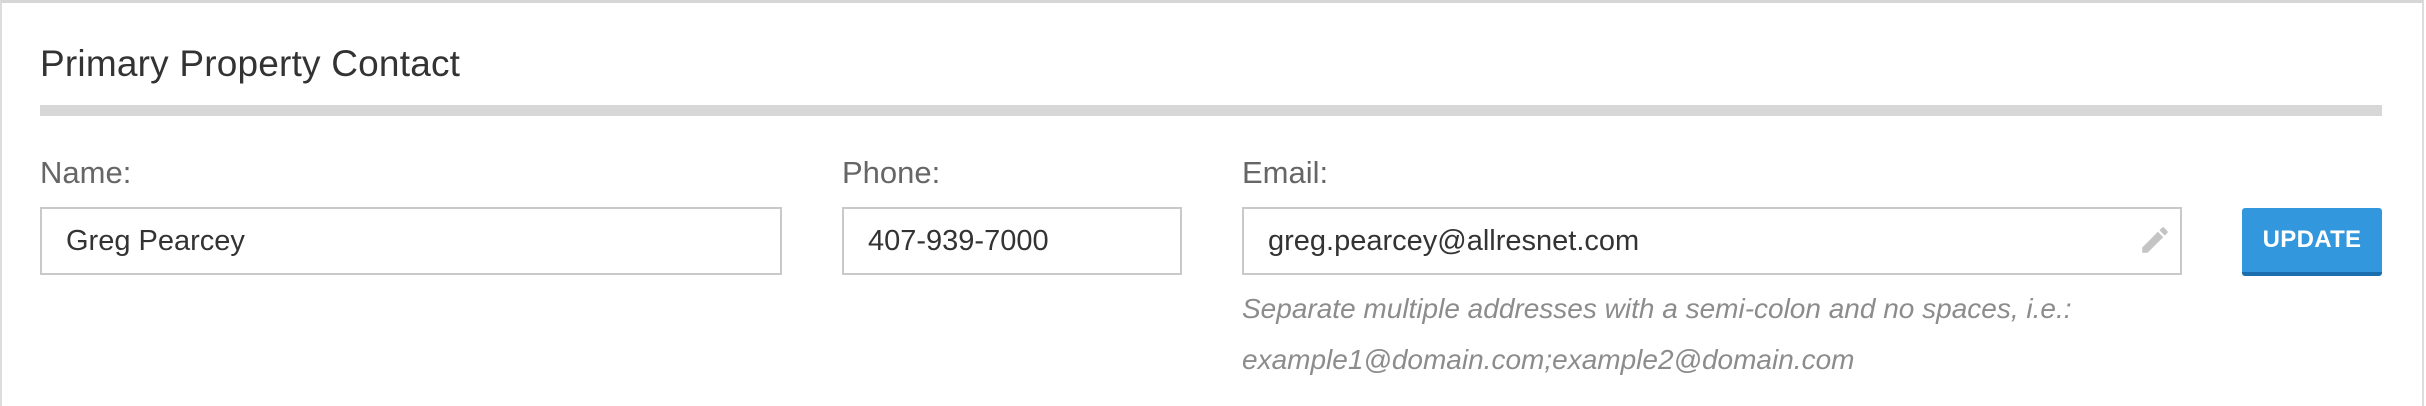 The height and width of the screenshot is (406, 2426). What do you see at coordinates (2312, 242) in the screenshot?
I see `update-button: UPDATE` at bounding box center [2312, 242].